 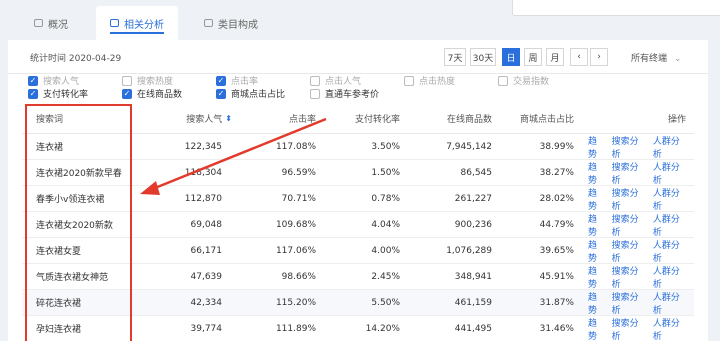 I want to click on arrow-head, so click(x=150, y=188).